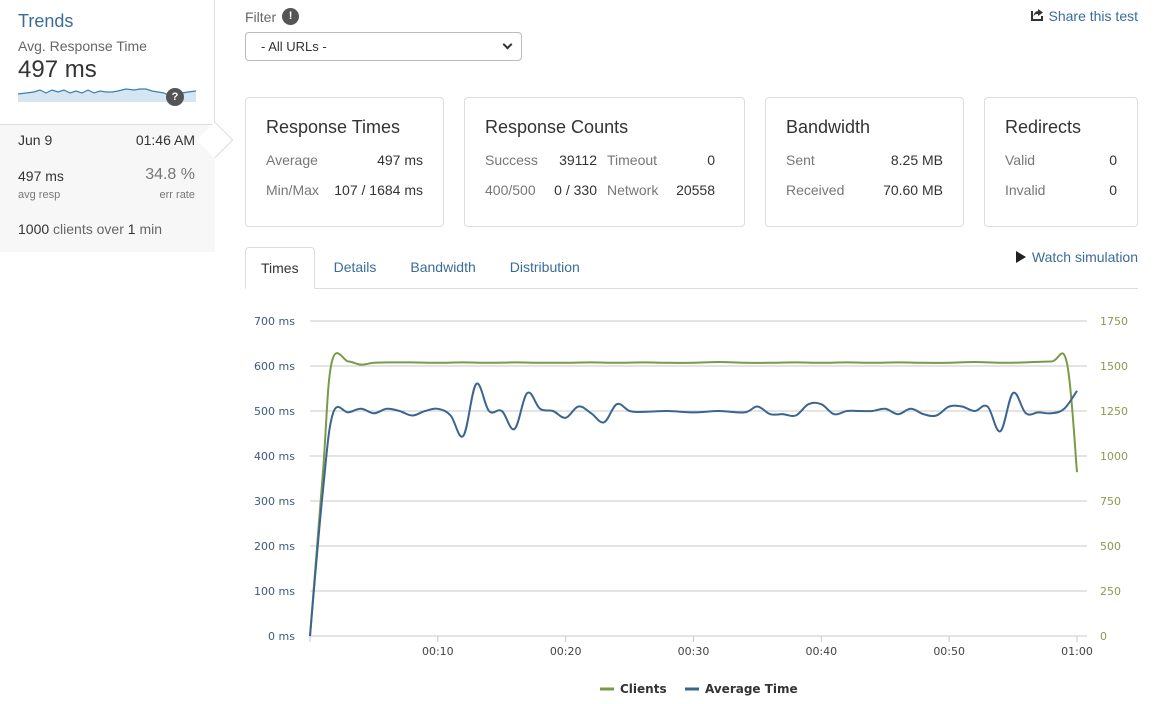 This screenshot has width=1157, height=704. I want to click on tab-details: Details, so click(355, 267).